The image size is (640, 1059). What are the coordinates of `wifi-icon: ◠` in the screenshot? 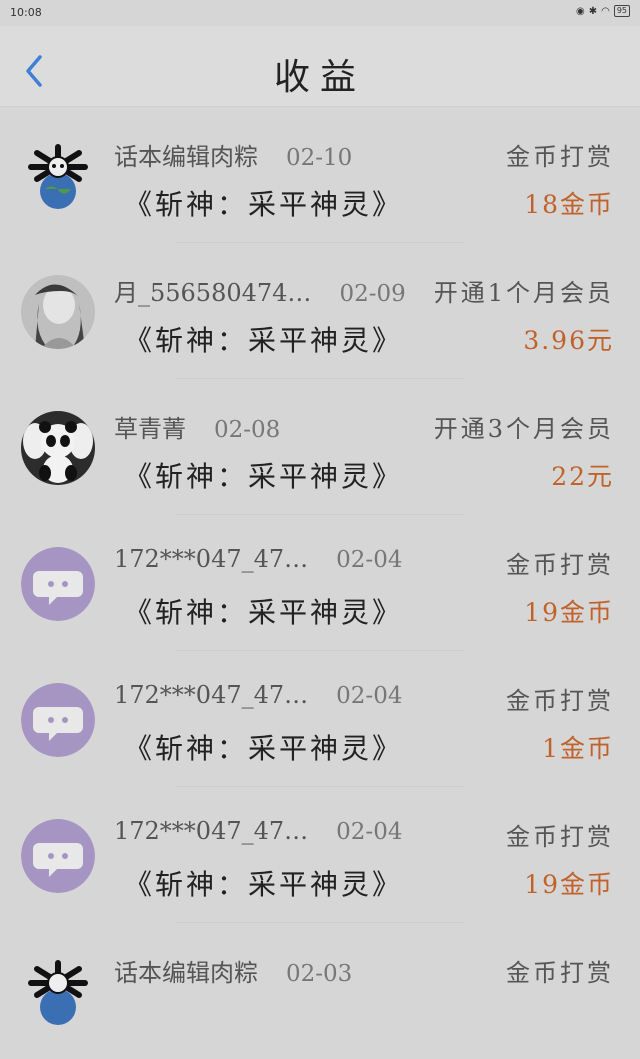 It's located at (605, 11).